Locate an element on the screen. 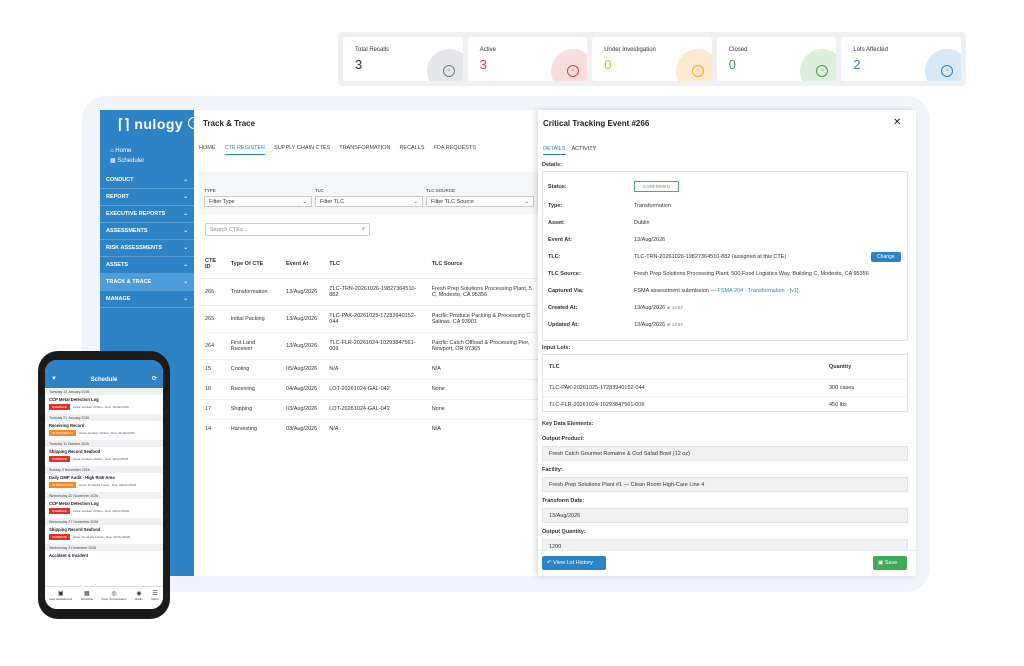 The width and height of the screenshot is (1024, 666). table-row: TLC-FLR-20261024-10293847561-009 450 lbs is located at coordinates (725, 404).